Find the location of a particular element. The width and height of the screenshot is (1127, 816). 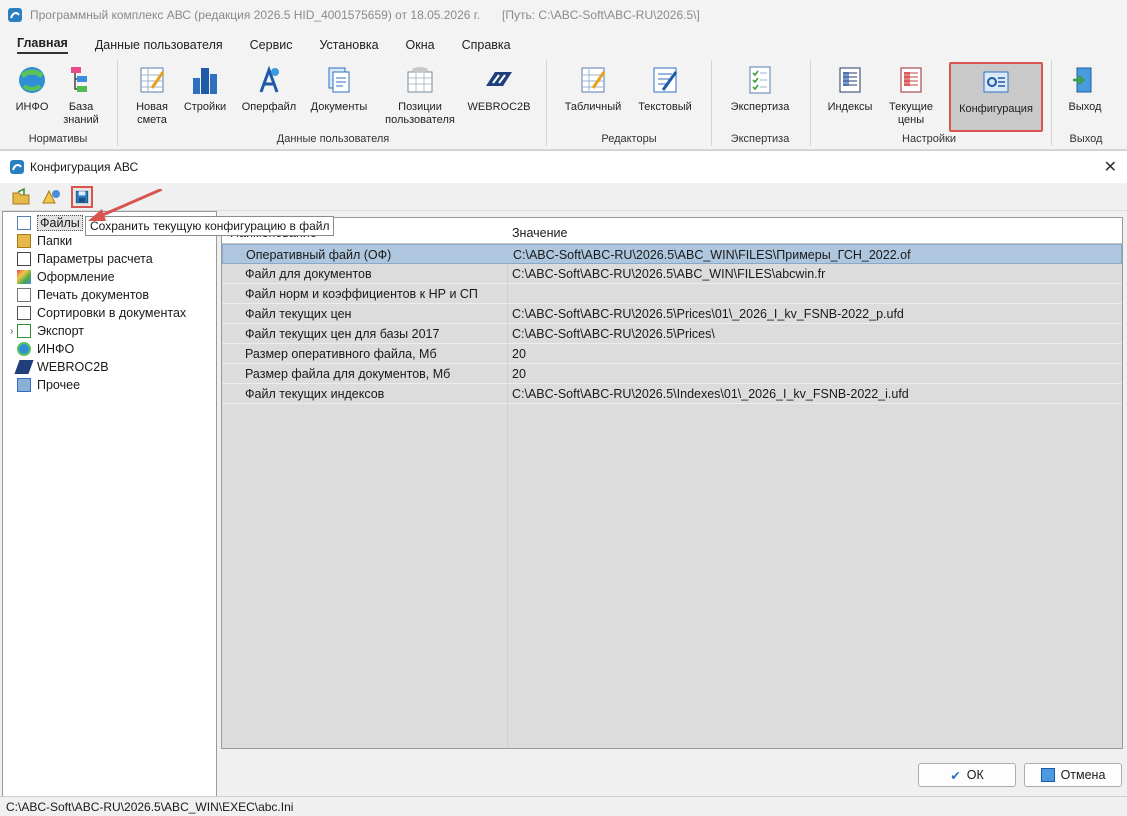

dialog-titlebar: Конфигурация АВС ✕ is located at coordinates (563, 167).